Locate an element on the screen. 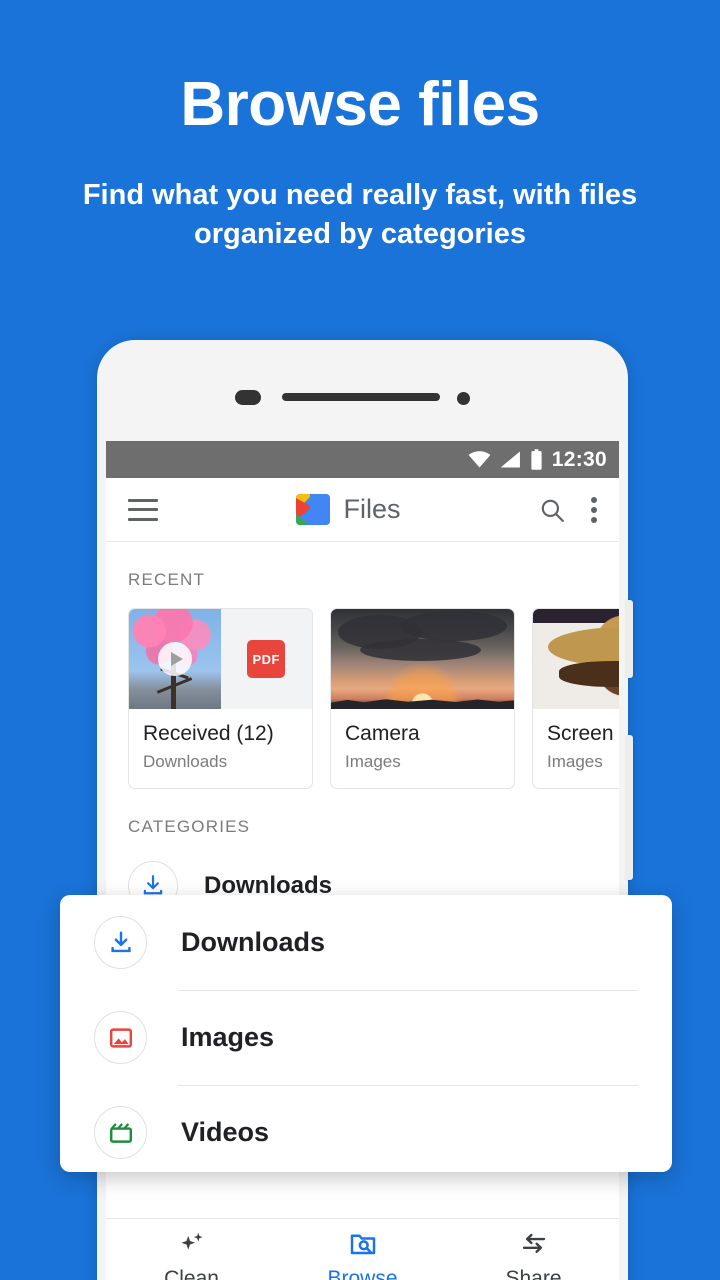  recent-card-thumbnail: PDF is located at coordinates (220, 659).